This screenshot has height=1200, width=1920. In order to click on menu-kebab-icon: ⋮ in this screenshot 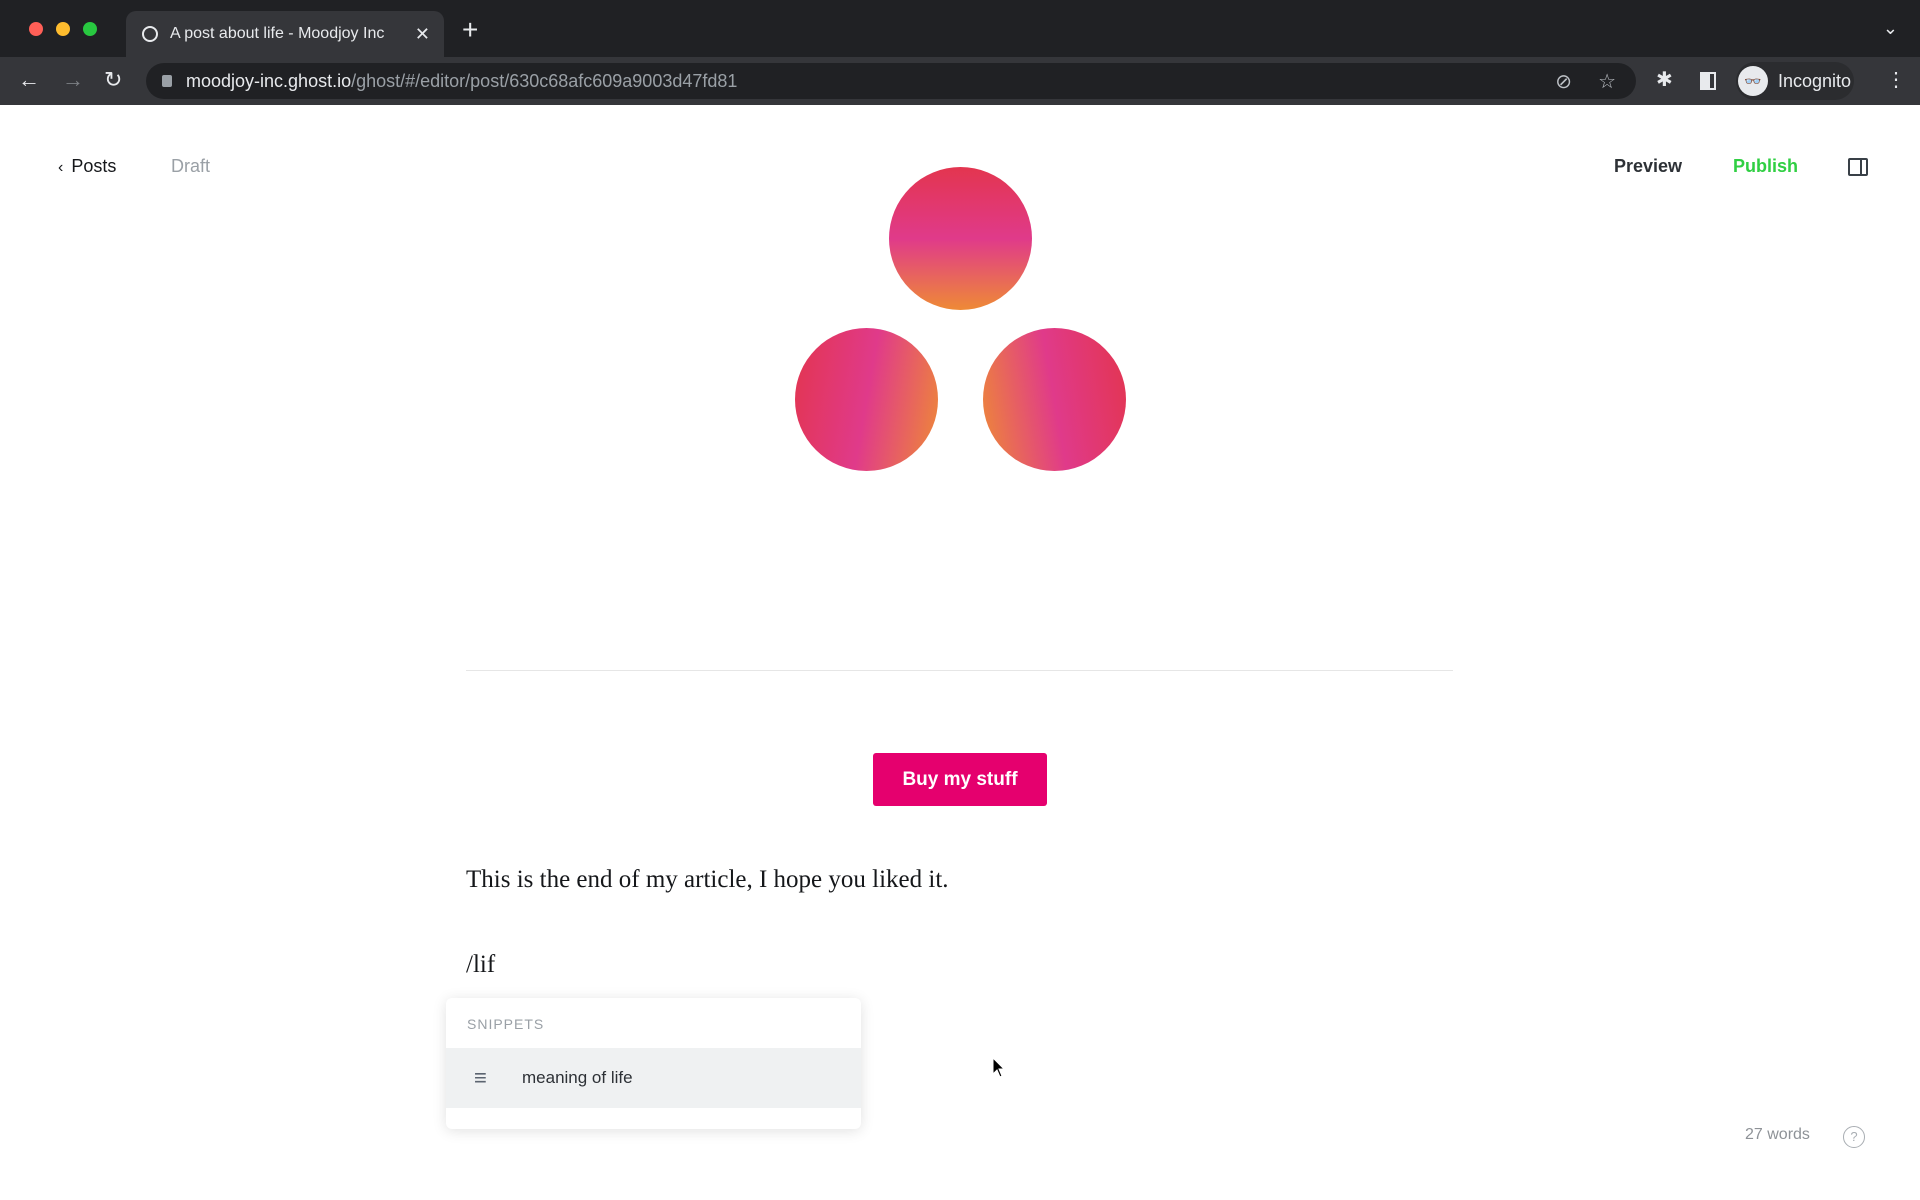, I will do `click(1896, 79)`.